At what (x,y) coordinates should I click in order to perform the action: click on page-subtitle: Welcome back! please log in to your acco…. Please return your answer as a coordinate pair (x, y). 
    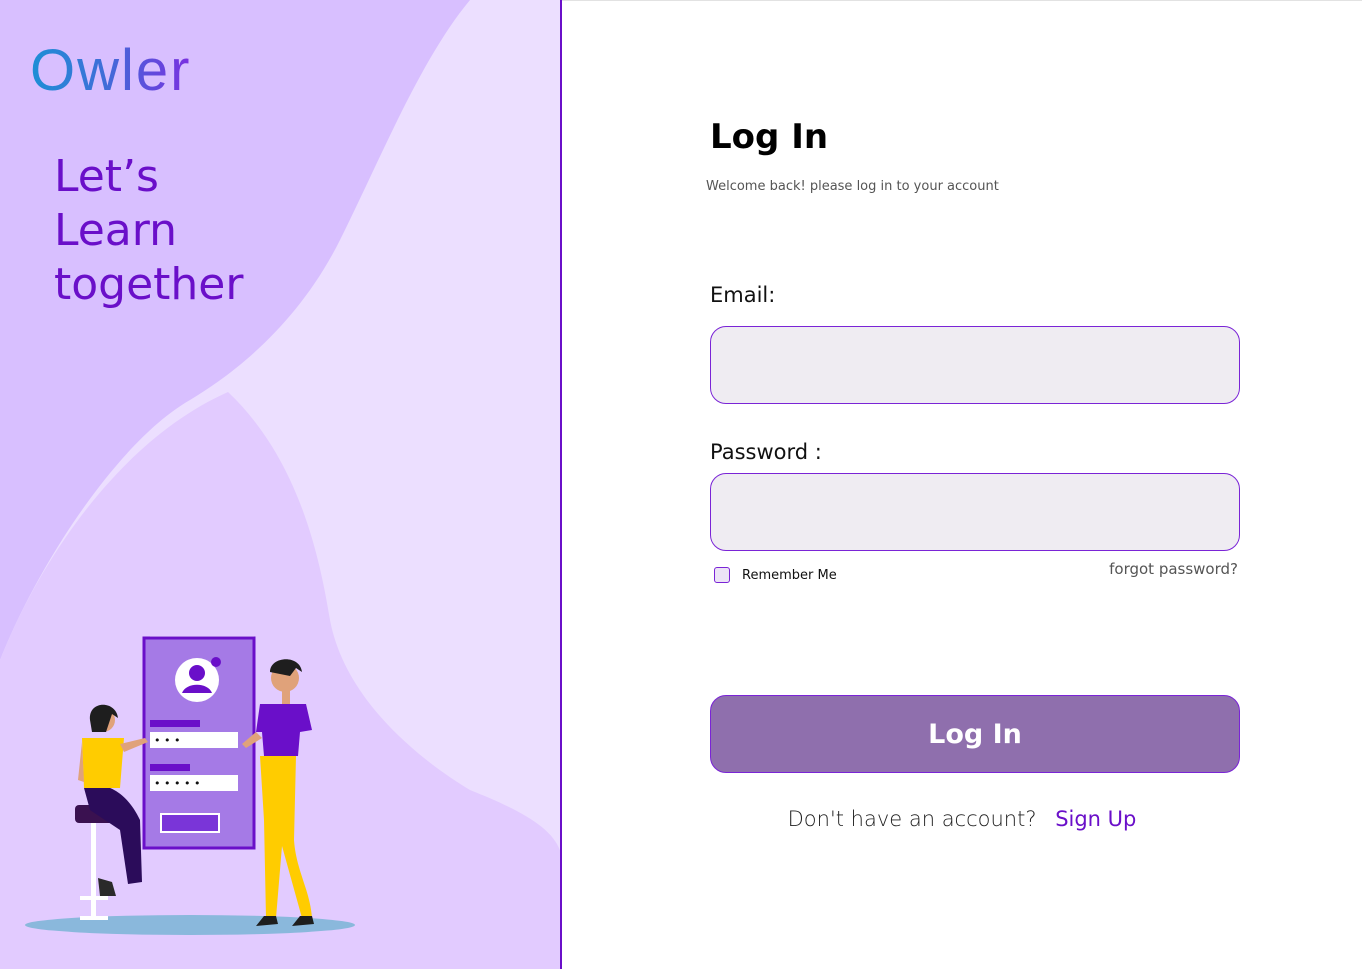
    Looking at the image, I should click on (852, 186).